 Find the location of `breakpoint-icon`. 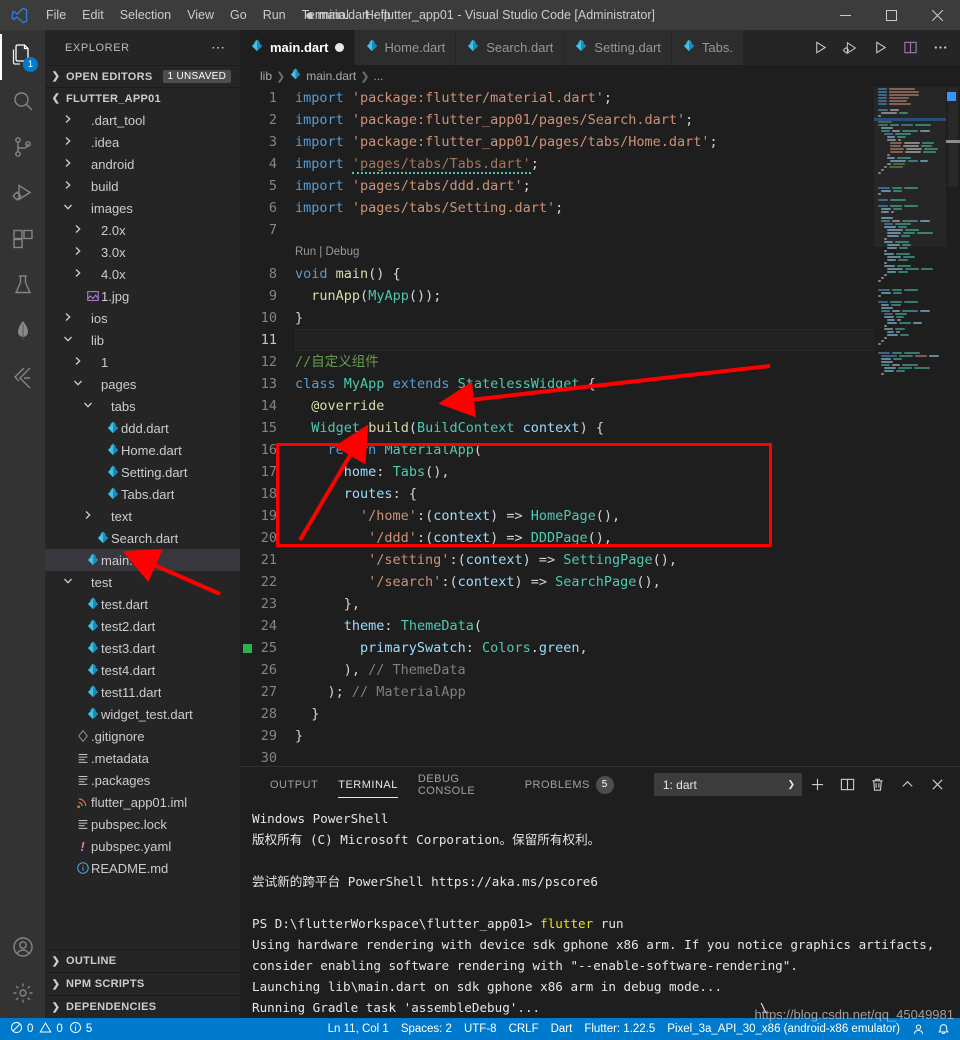

breakpoint-icon is located at coordinates (247, 648).